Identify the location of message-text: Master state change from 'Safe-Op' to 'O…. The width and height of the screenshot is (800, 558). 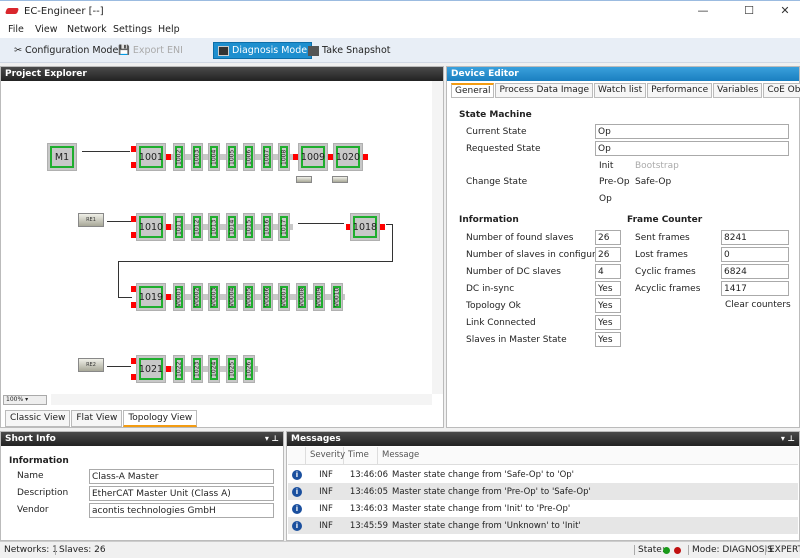
(483, 474).